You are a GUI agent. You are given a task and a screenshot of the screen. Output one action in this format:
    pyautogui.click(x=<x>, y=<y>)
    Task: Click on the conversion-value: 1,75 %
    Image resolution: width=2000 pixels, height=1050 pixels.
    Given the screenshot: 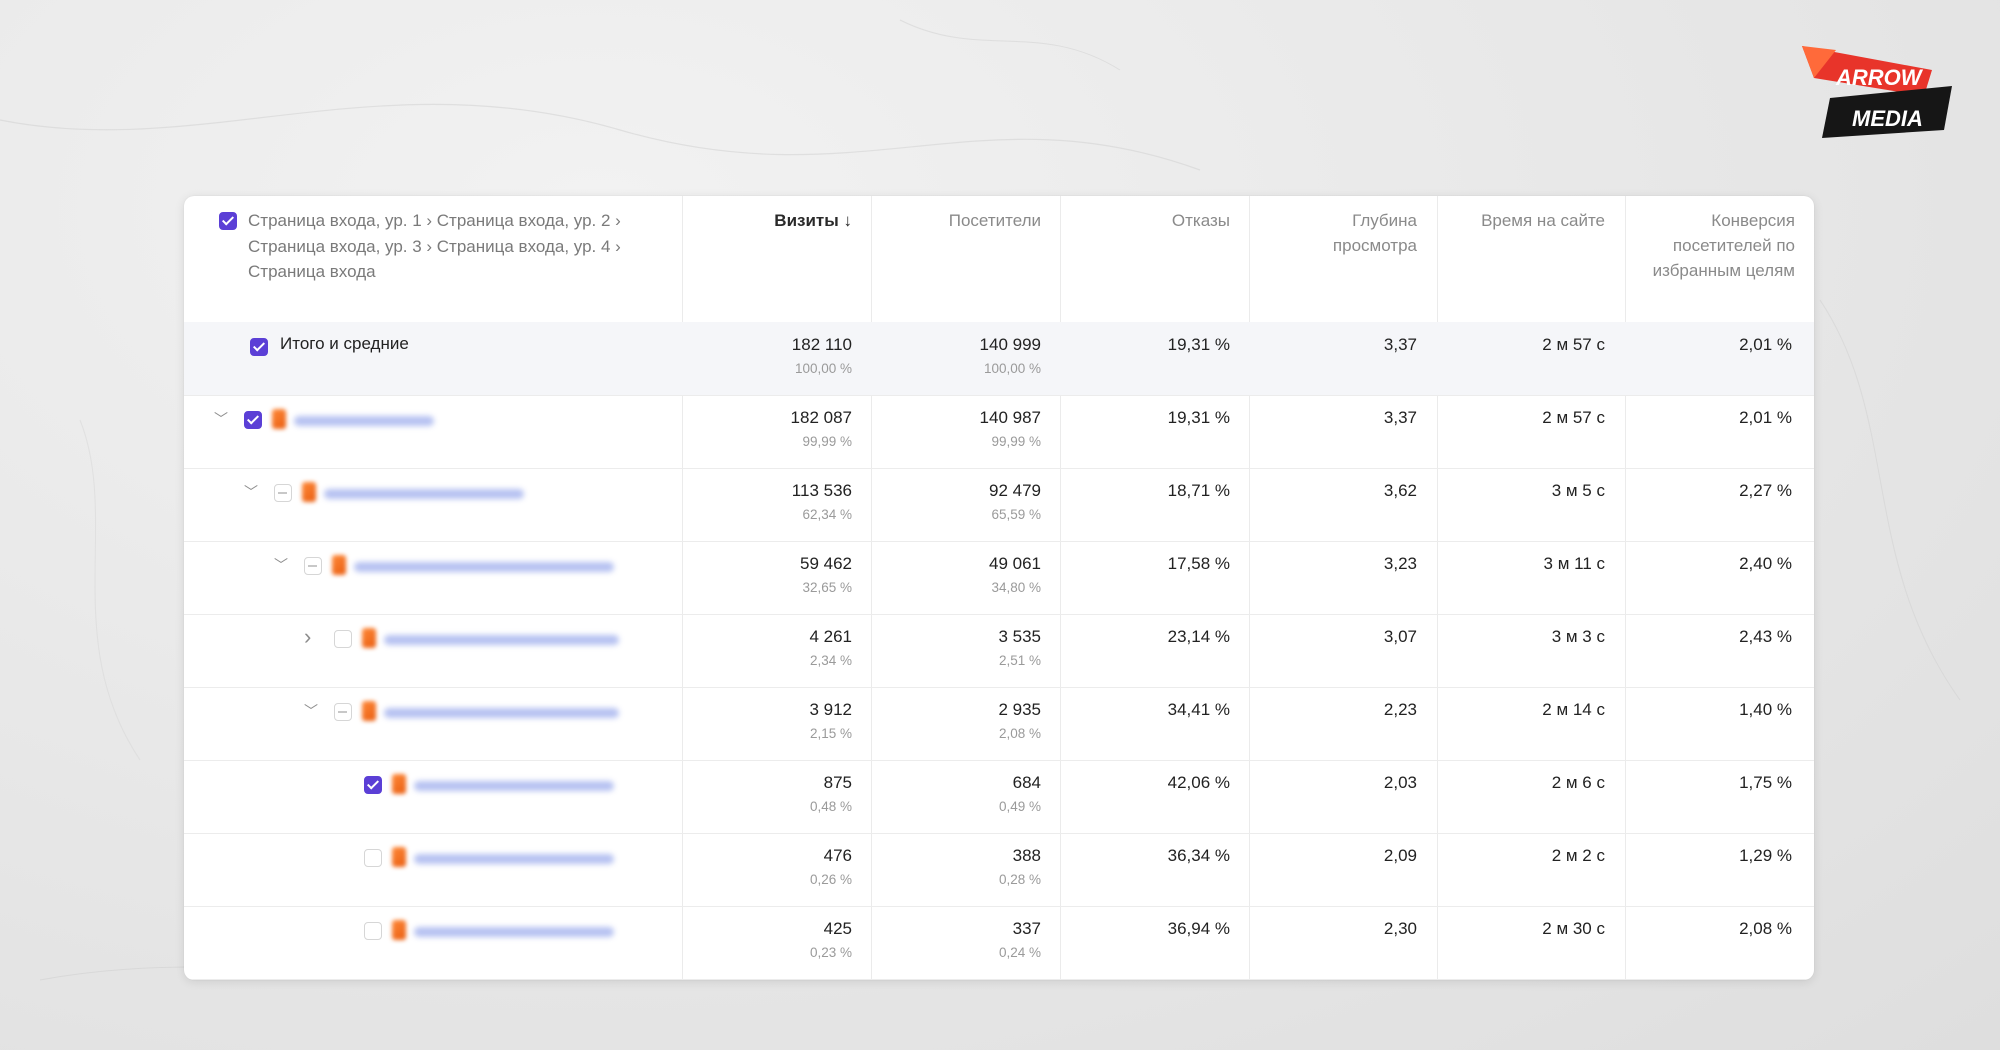 What is the action you would take?
    pyautogui.click(x=1765, y=782)
    